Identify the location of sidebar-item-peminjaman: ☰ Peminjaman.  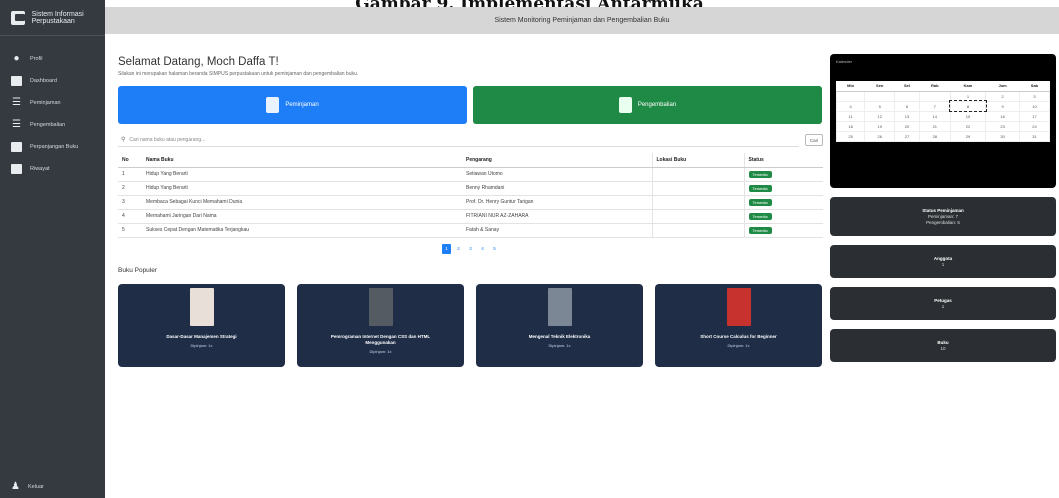
(52, 103).